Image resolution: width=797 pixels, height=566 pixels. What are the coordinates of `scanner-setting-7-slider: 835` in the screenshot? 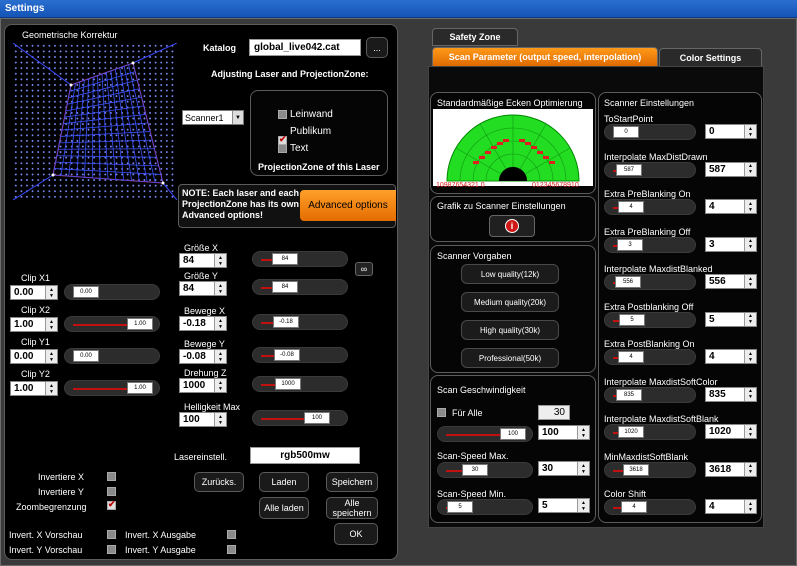 It's located at (650, 394).